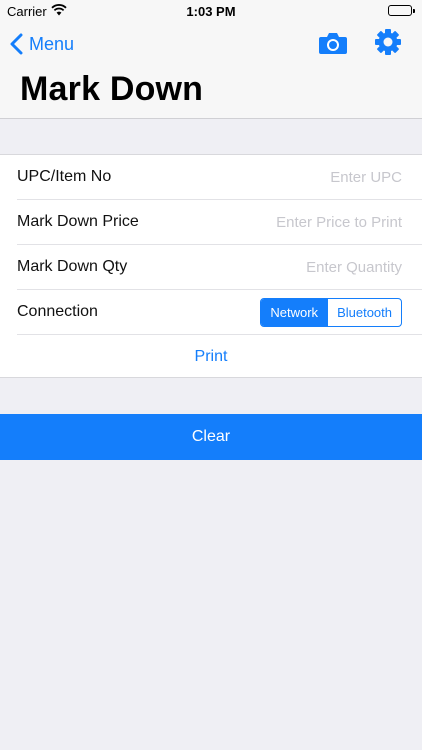 This screenshot has width=422, height=750. I want to click on upc-input, so click(297, 177).